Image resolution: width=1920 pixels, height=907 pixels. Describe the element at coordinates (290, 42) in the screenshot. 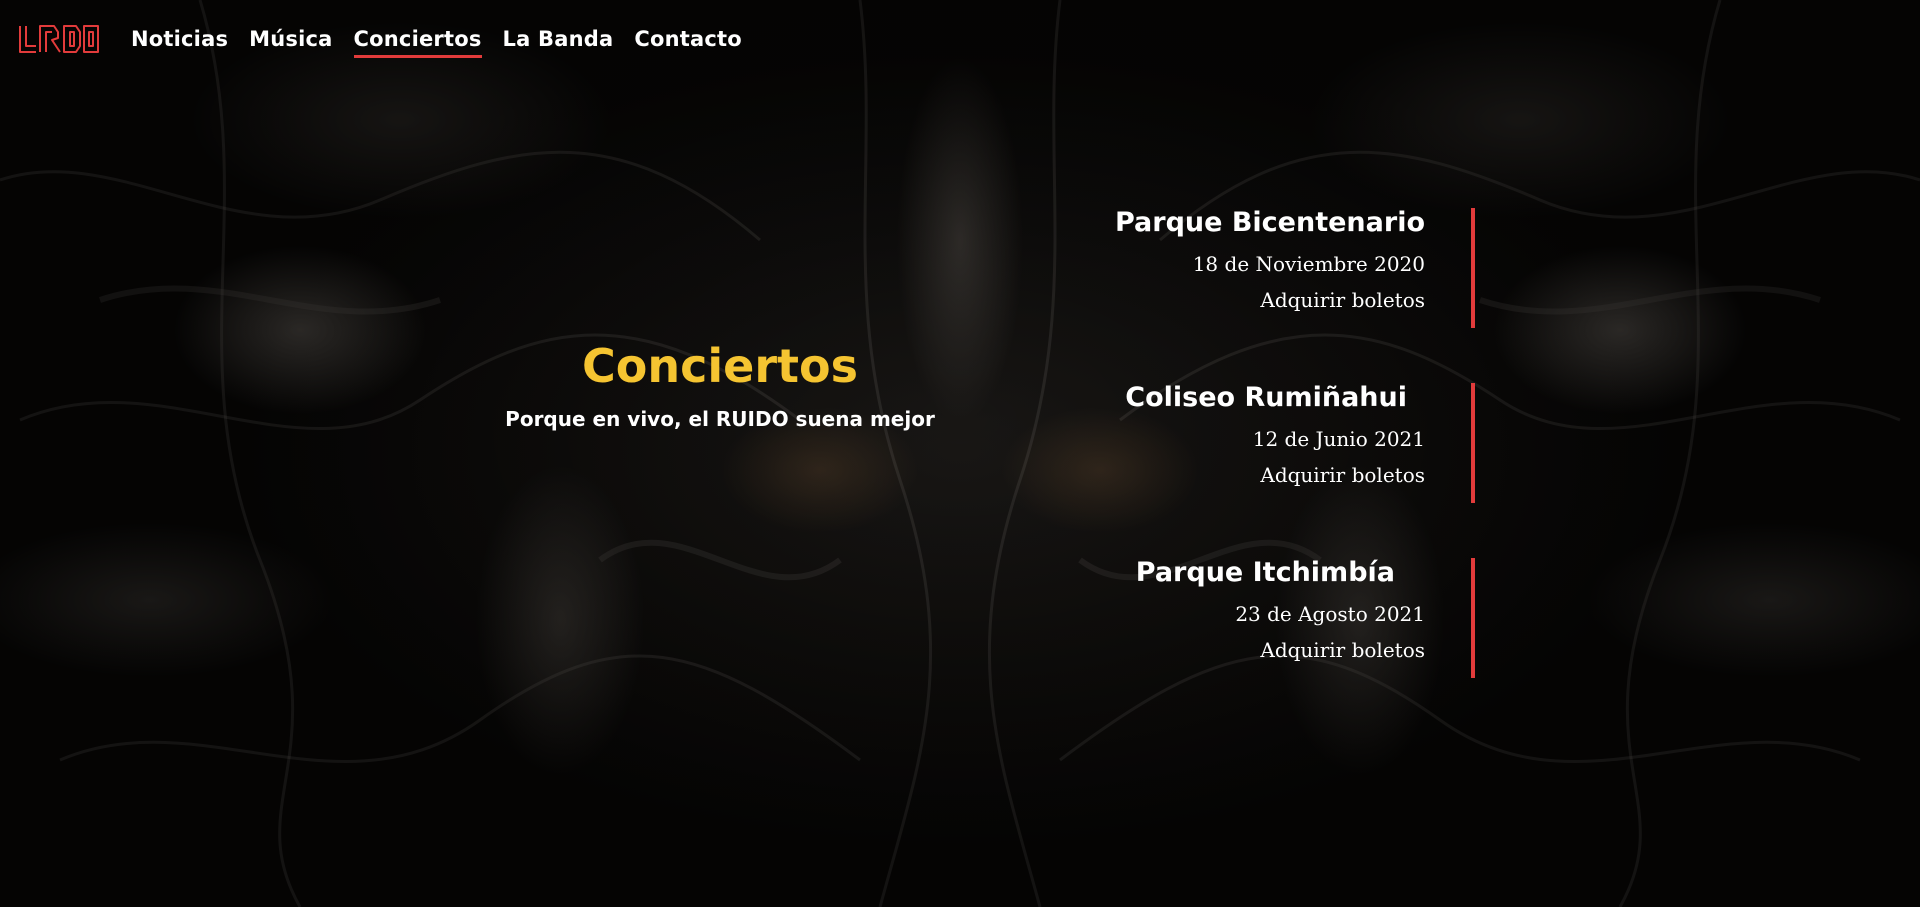

I see `nav-item-musica: Música` at that location.